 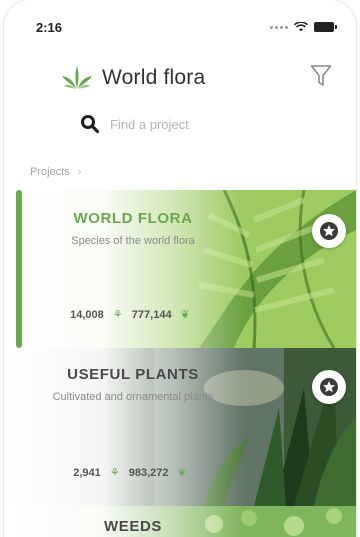 What do you see at coordinates (133, 397) in the screenshot?
I see `card-subtitle: Cultivated and ornamental plants` at bounding box center [133, 397].